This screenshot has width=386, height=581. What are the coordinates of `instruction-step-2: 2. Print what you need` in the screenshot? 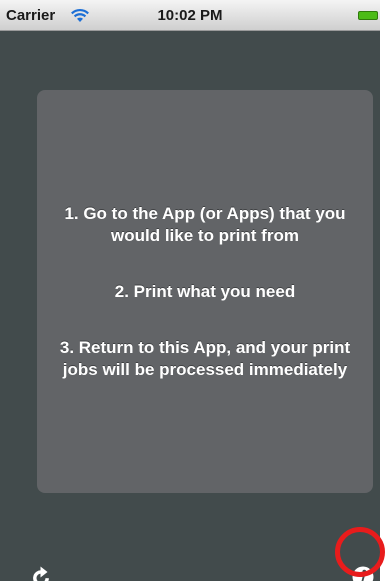 It's located at (205, 291).